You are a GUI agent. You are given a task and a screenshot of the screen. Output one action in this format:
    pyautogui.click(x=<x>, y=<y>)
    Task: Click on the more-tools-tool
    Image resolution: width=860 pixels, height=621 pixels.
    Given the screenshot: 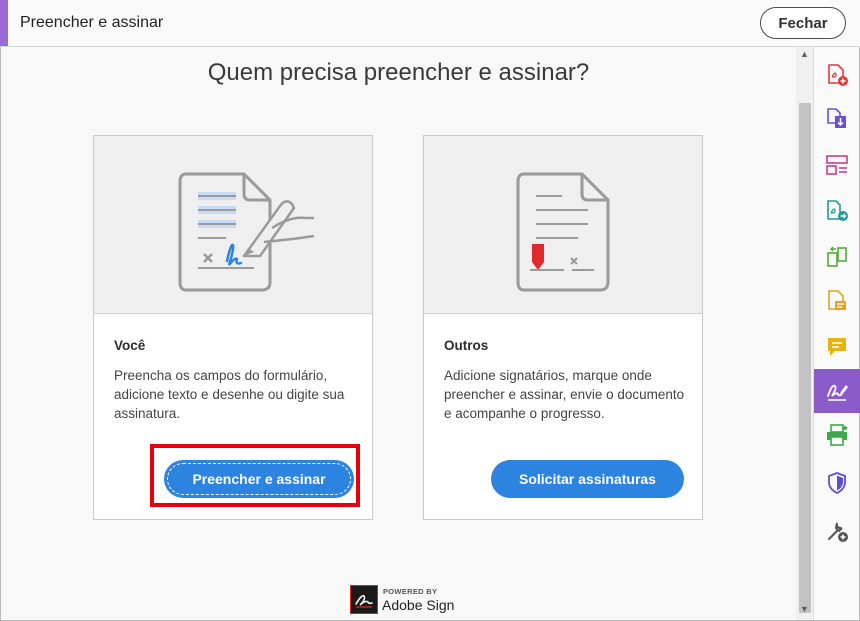 What is the action you would take?
    pyautogui.click(x=837, y=531)
    